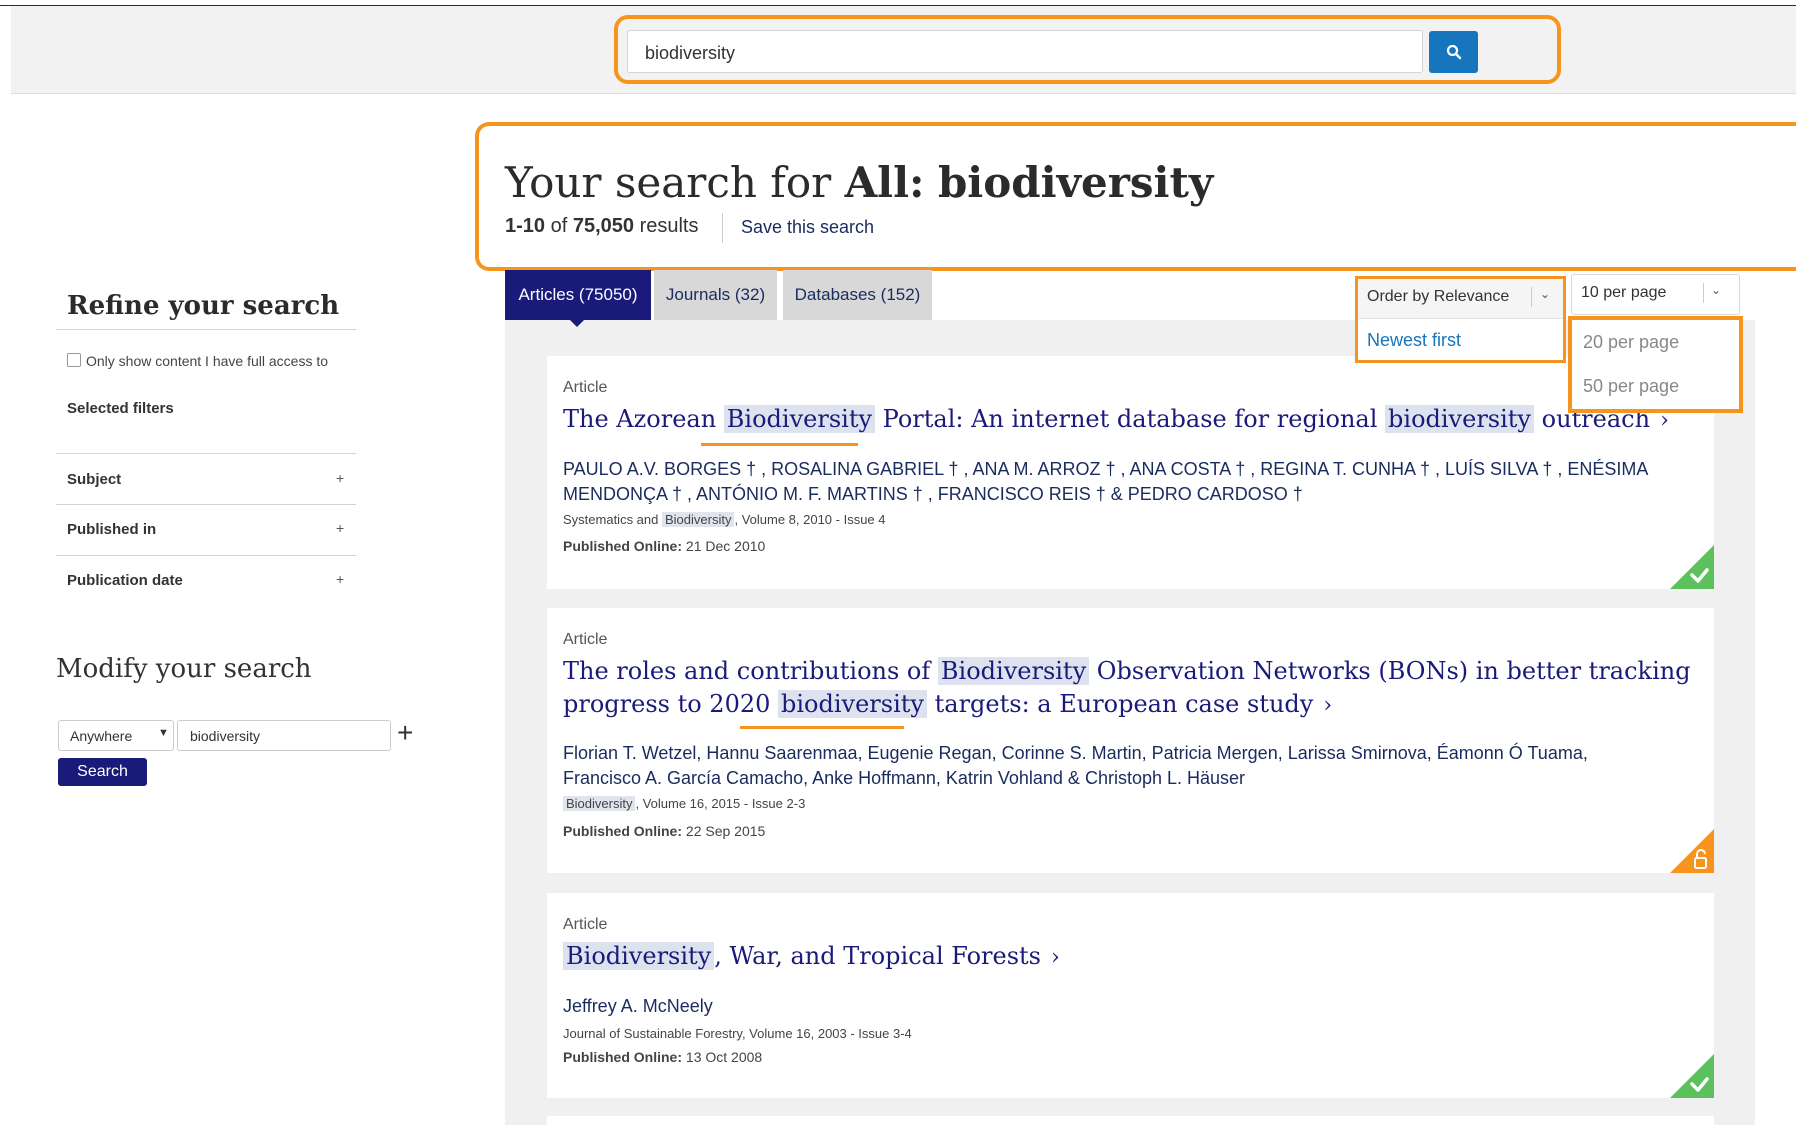 This screenshot has width=1796, height=1125. I want to click on result-total: 75,050, so click(603, 226).